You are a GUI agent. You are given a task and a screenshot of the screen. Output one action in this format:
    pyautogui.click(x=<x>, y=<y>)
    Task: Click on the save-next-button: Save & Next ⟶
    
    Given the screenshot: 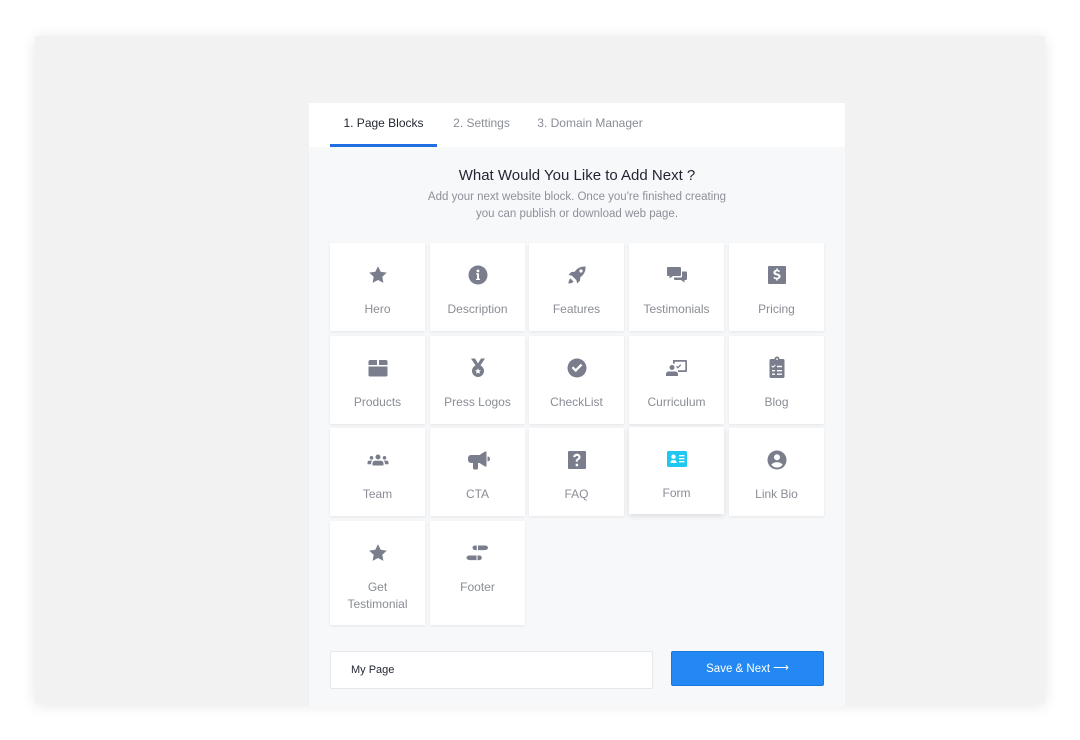 What is the action you would take?
    pyautogui.click(x=747, y=668)
    